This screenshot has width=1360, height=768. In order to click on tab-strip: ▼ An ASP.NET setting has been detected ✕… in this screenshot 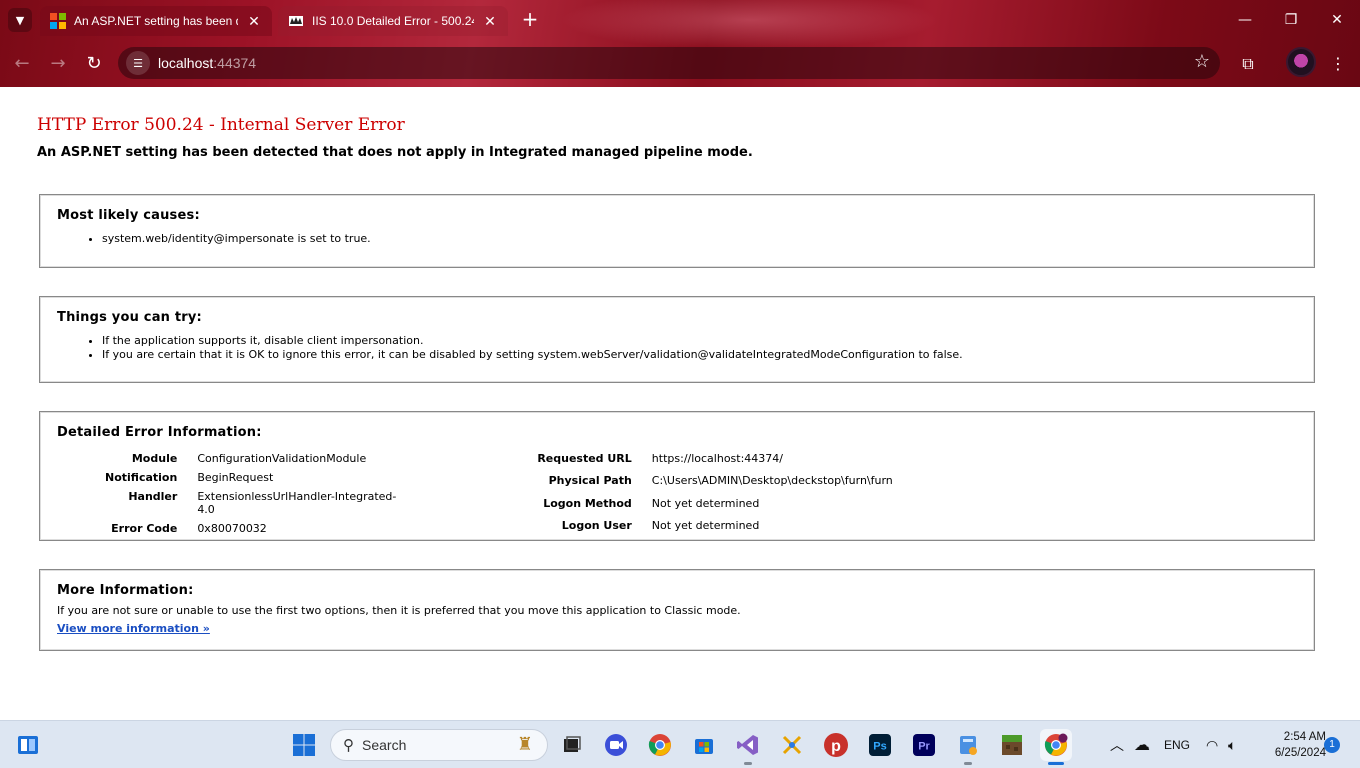, I will do `click(680, 20)`.